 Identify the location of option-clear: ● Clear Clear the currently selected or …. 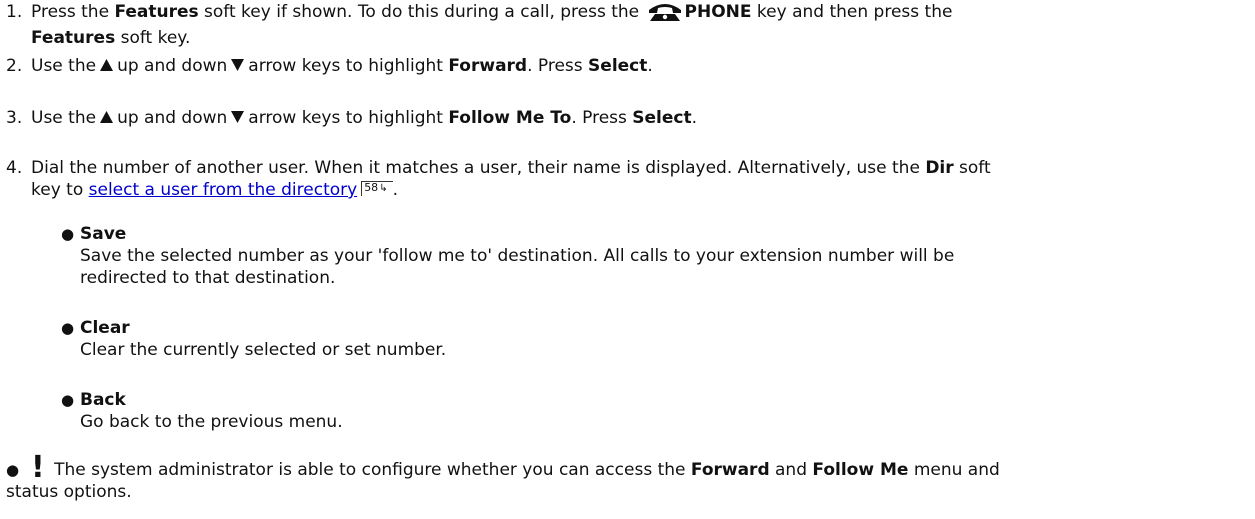
(628, 339).